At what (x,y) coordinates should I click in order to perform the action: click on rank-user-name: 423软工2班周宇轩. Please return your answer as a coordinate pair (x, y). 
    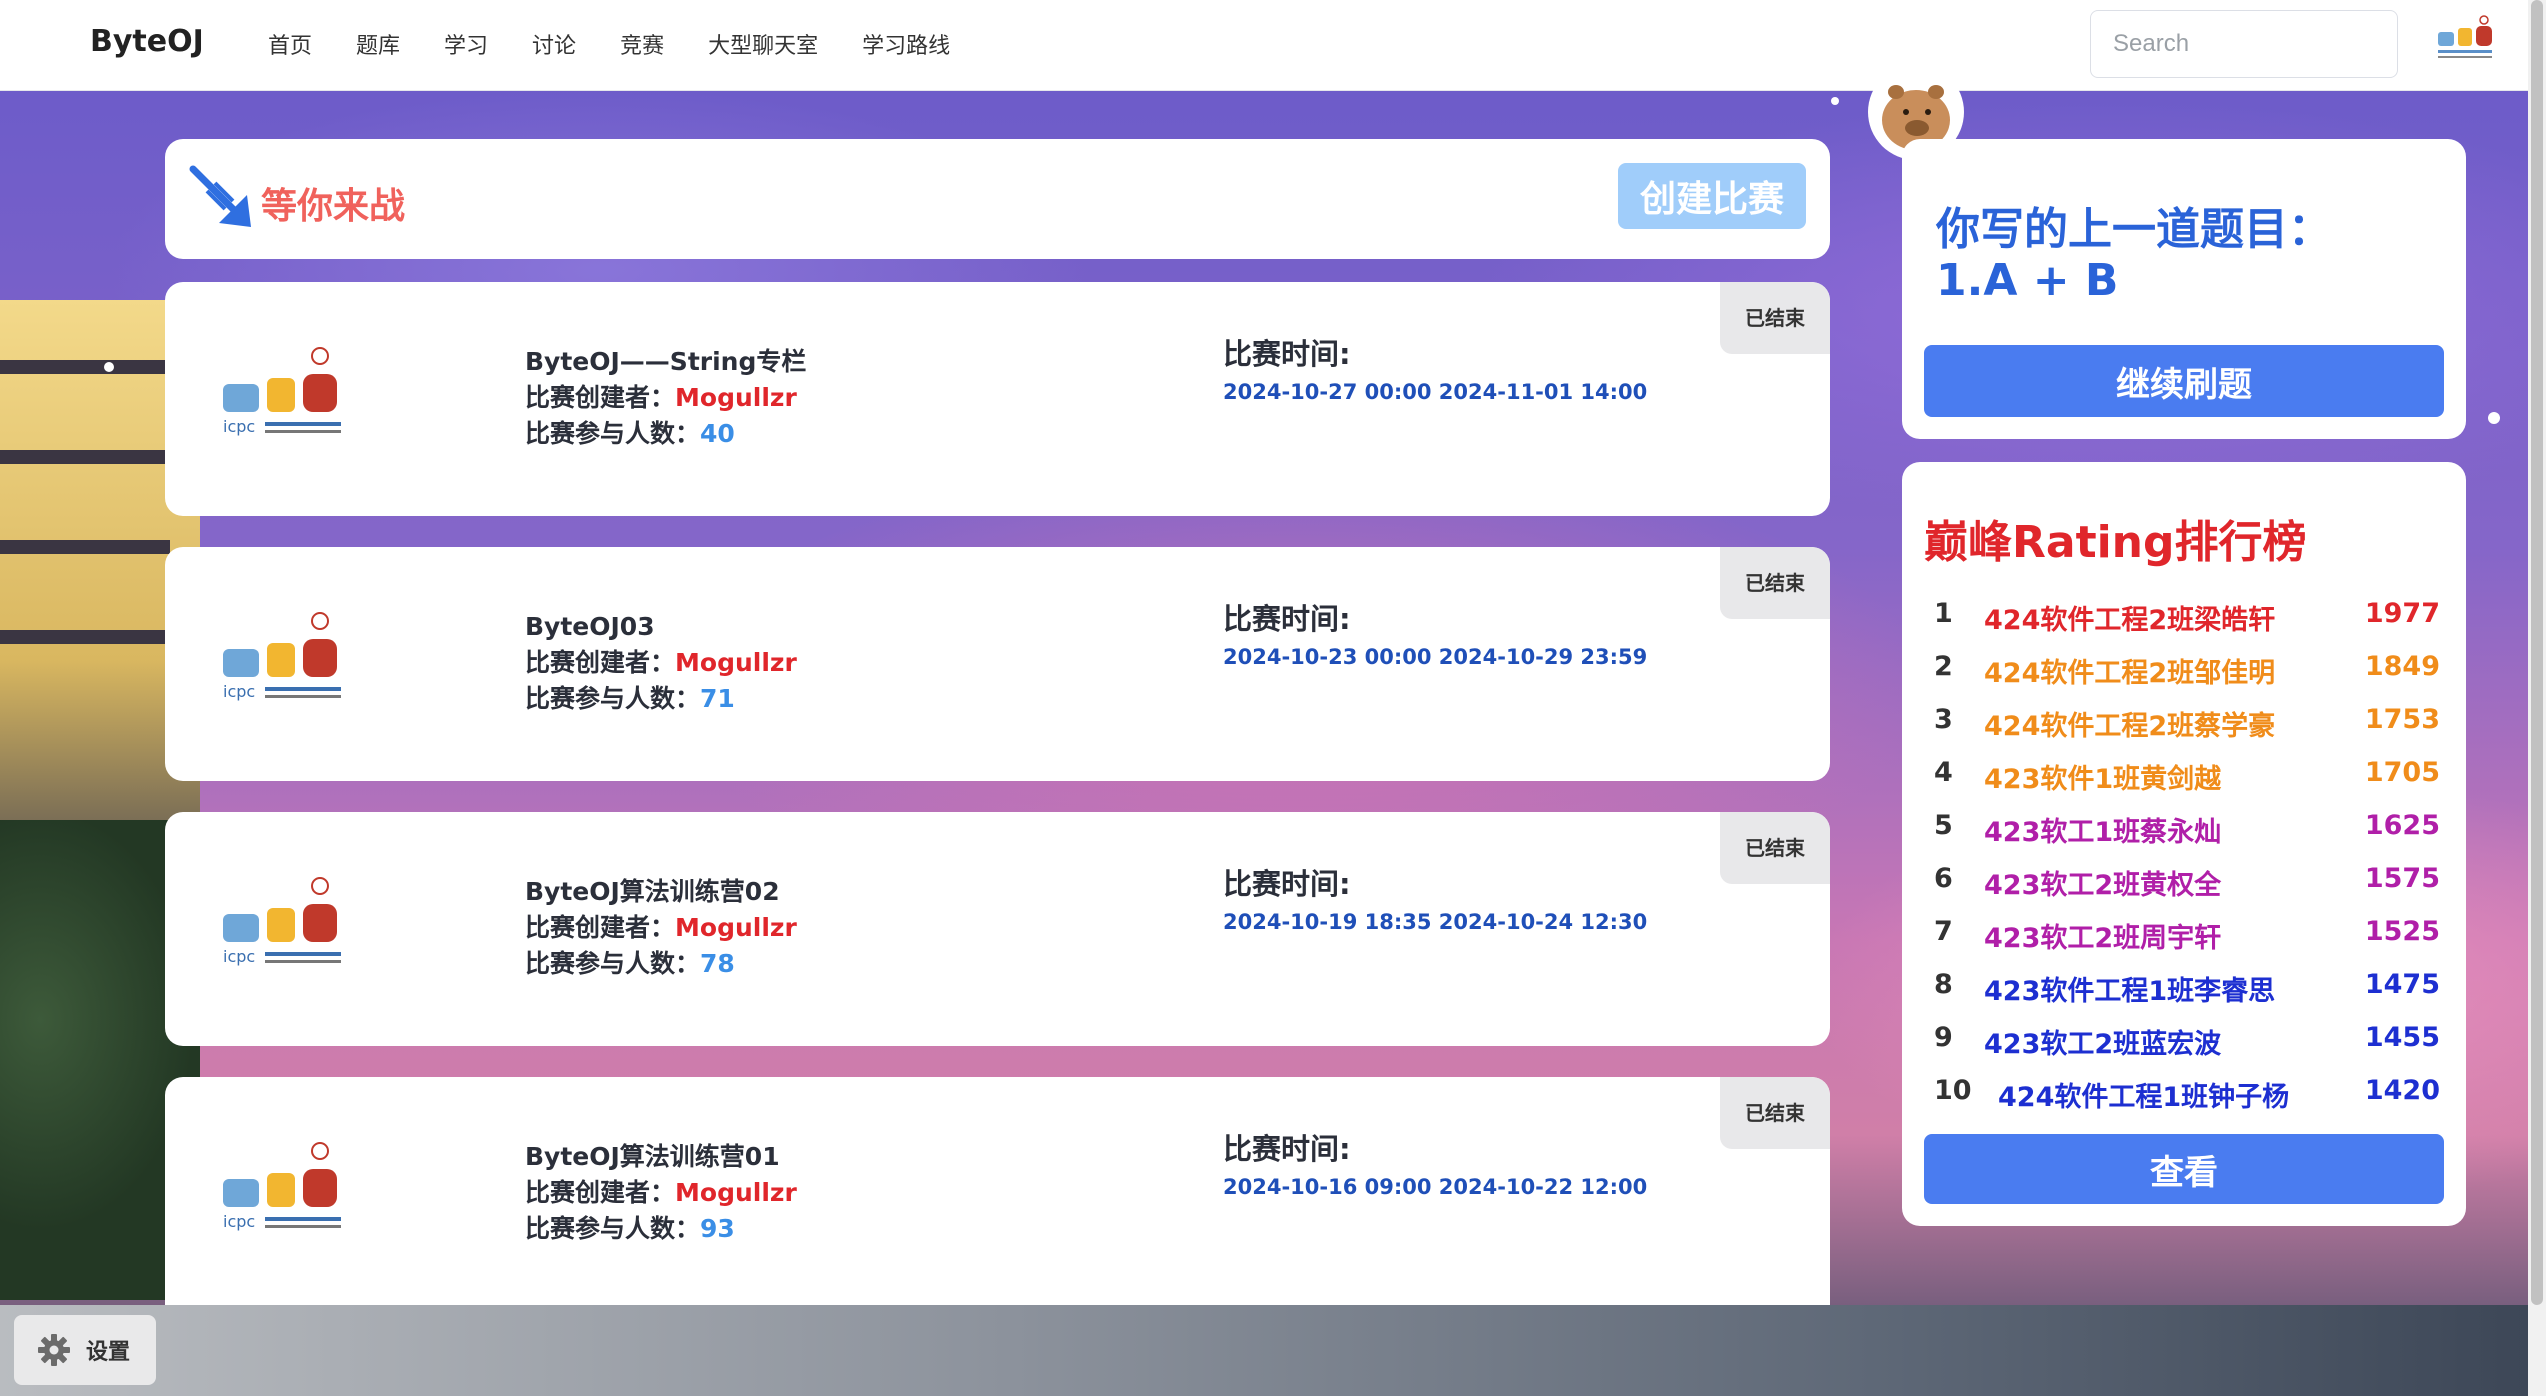
    Looking at the image, I should click on (2102, 935).